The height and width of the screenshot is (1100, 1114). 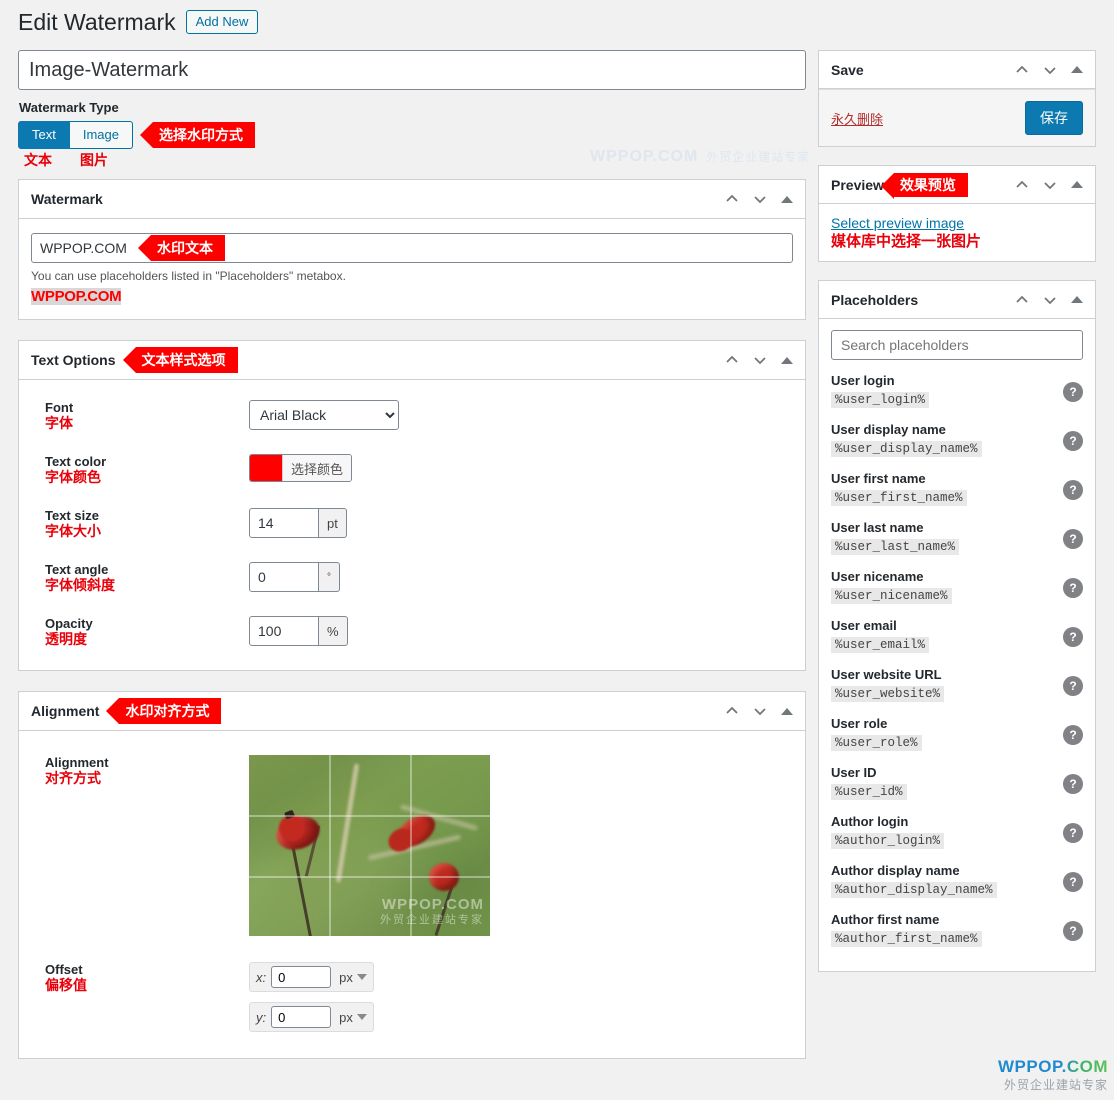 I want to click on placeholder-name: User nicename, so click(x=877, y=576).